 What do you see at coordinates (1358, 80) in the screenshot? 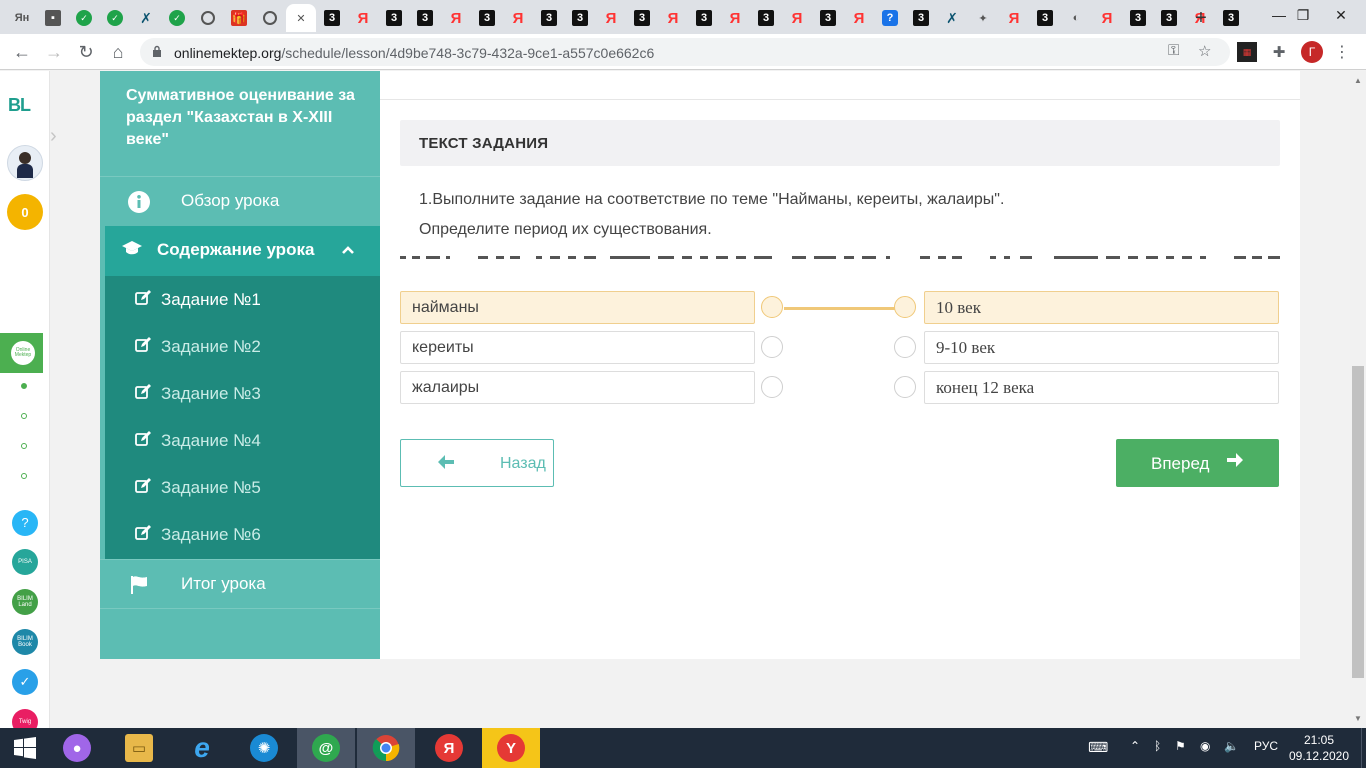
I see `scroll-up-icon: ▲` at bounding box center [1358, 80].